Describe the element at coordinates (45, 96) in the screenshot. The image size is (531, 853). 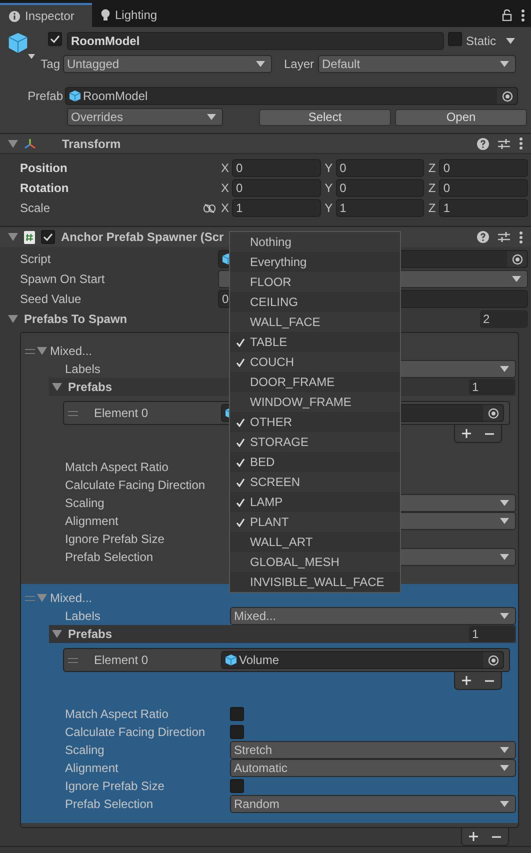
I see `prefab-label: Prefab` at that location.